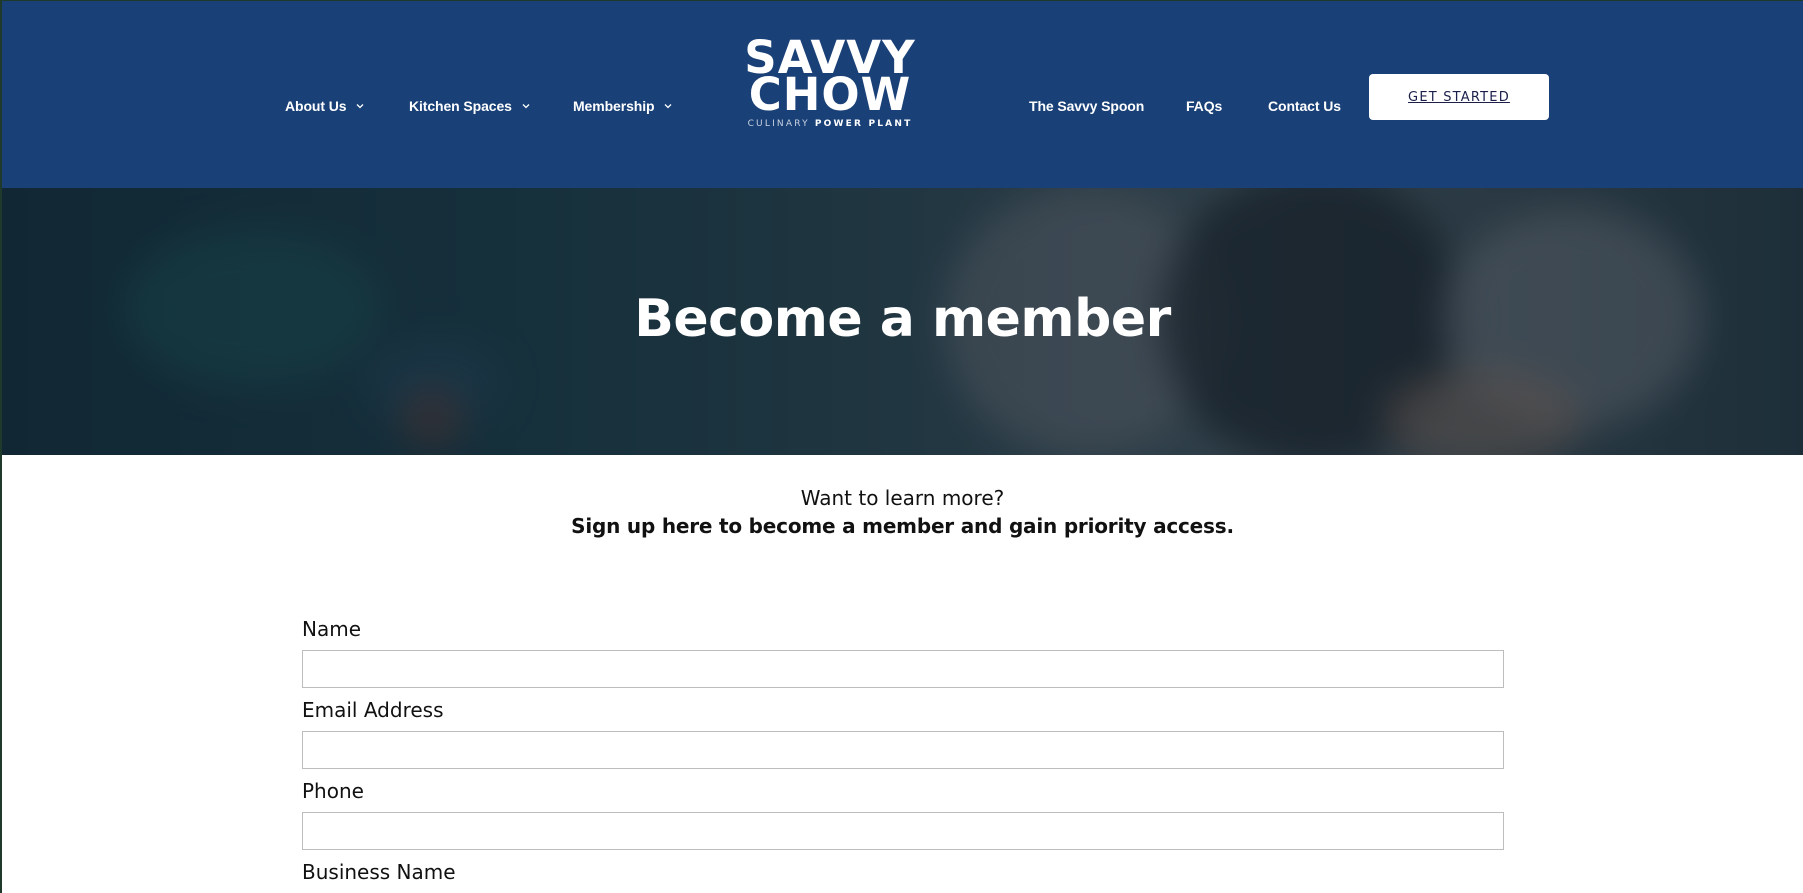  What do you see at coordinates (902, 498) in the screenshot?
I see `intro-lead-text: Want to learn more?` at bounding box center [902, 498].